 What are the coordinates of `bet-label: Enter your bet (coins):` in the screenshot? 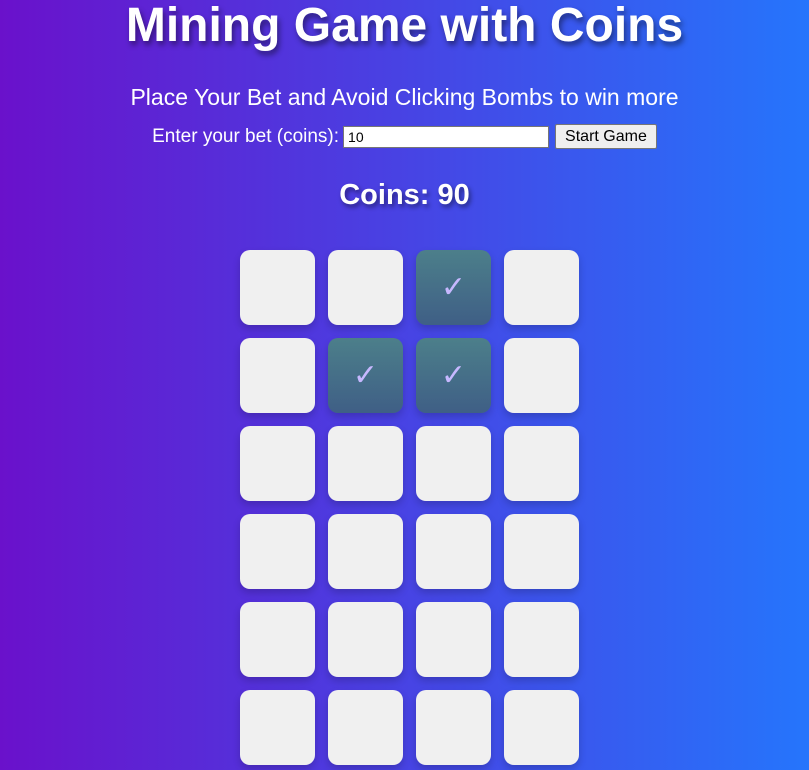 It's located at (246, 136).